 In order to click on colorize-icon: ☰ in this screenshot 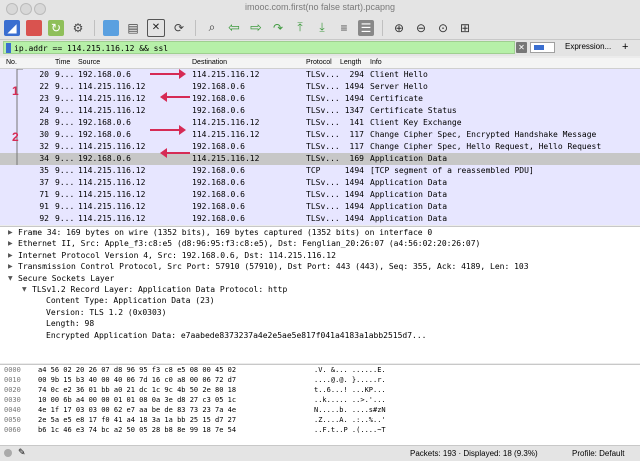, I will do `click(366, 27)`.